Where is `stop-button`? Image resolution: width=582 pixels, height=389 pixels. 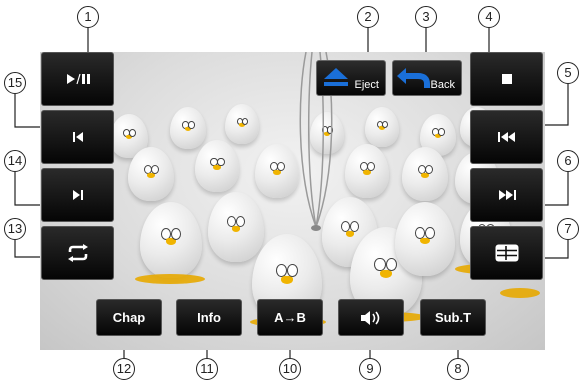 stop-button is located at coordinates (506, 79).